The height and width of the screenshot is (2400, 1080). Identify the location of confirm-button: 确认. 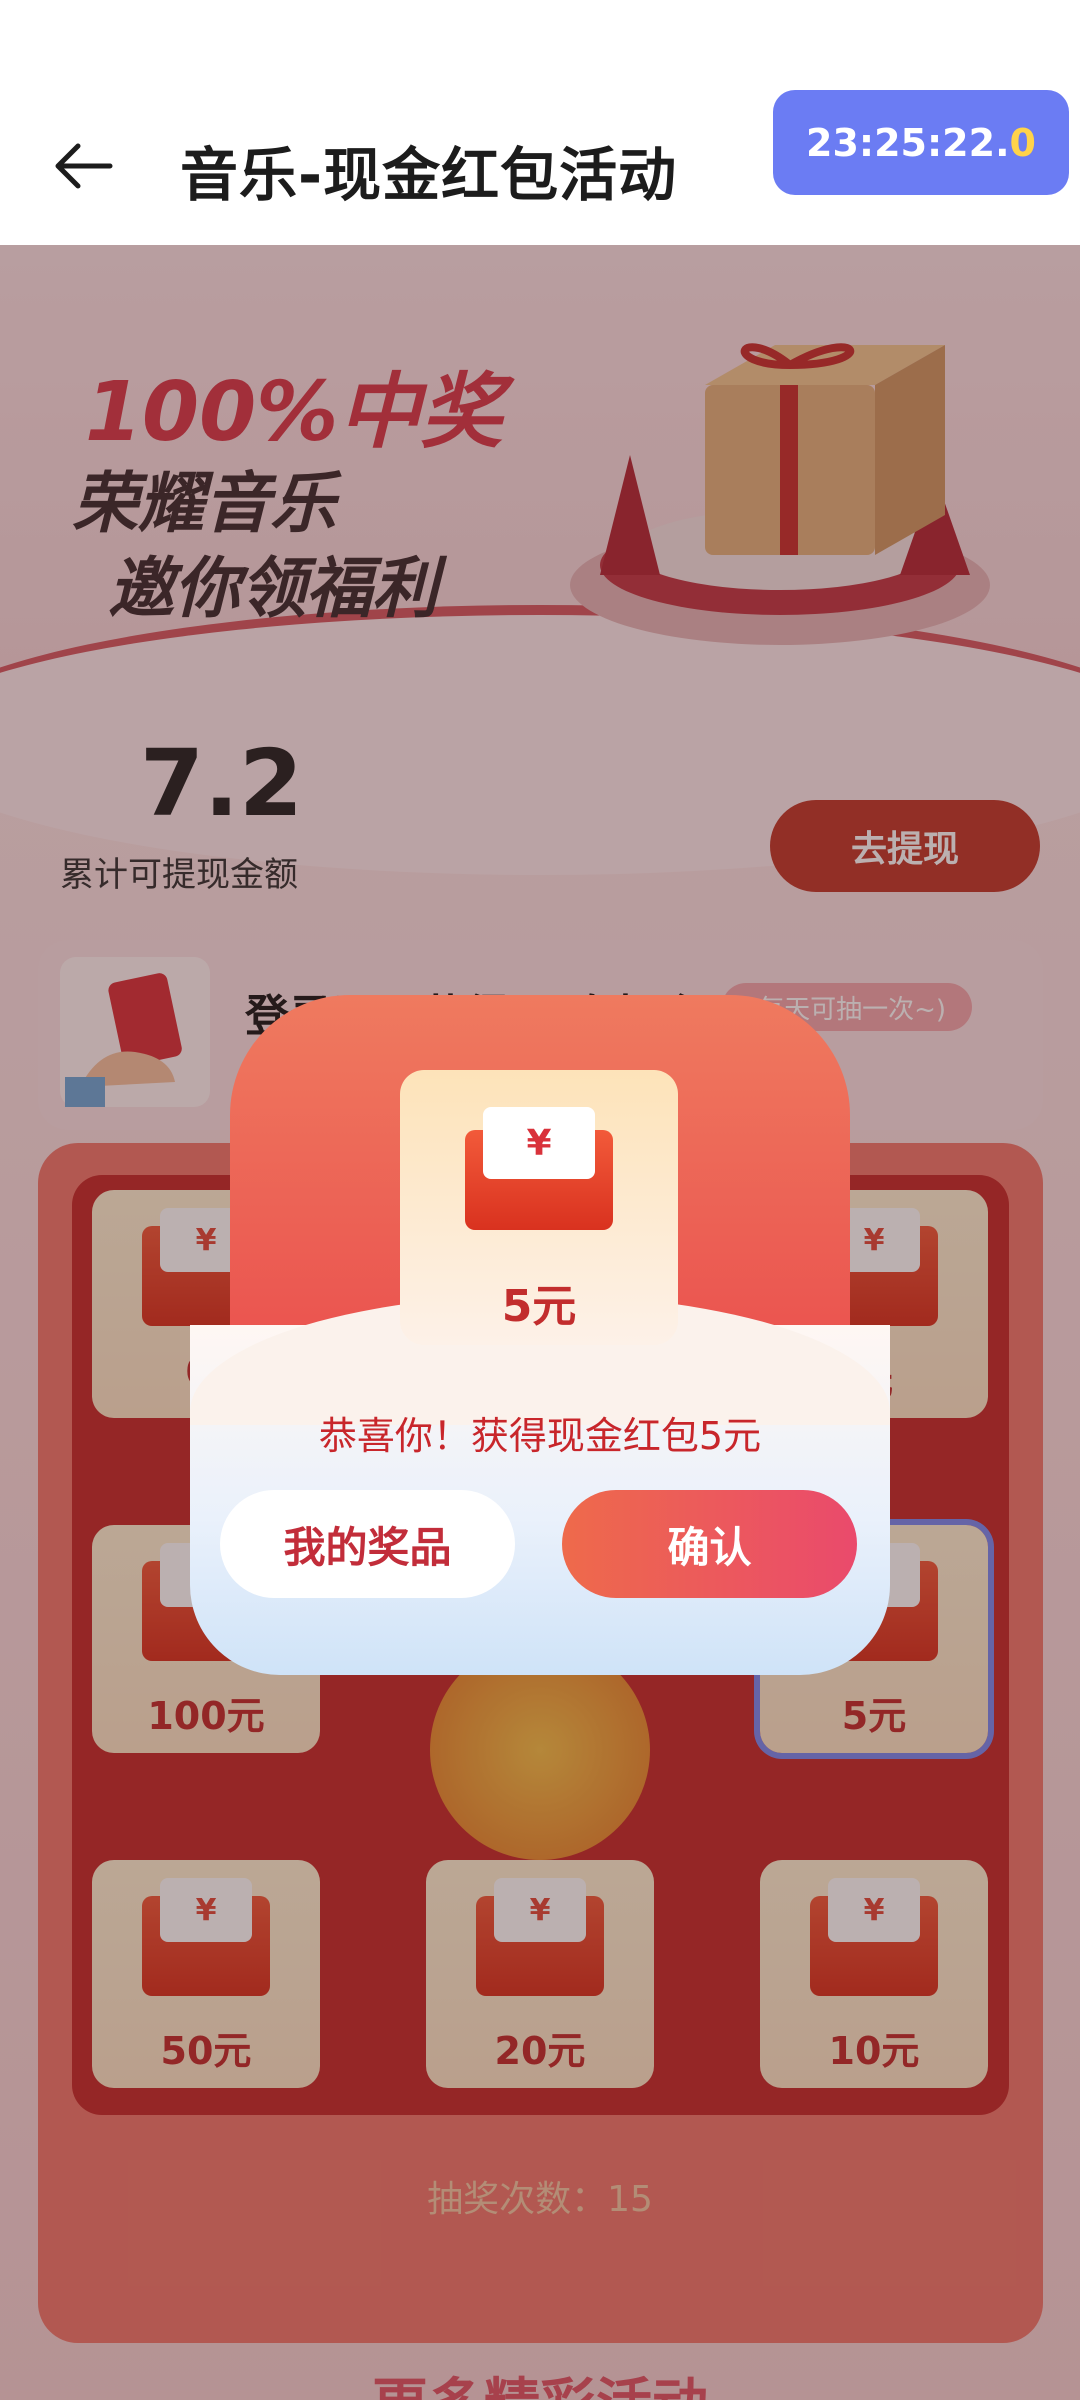
(709, 1544).